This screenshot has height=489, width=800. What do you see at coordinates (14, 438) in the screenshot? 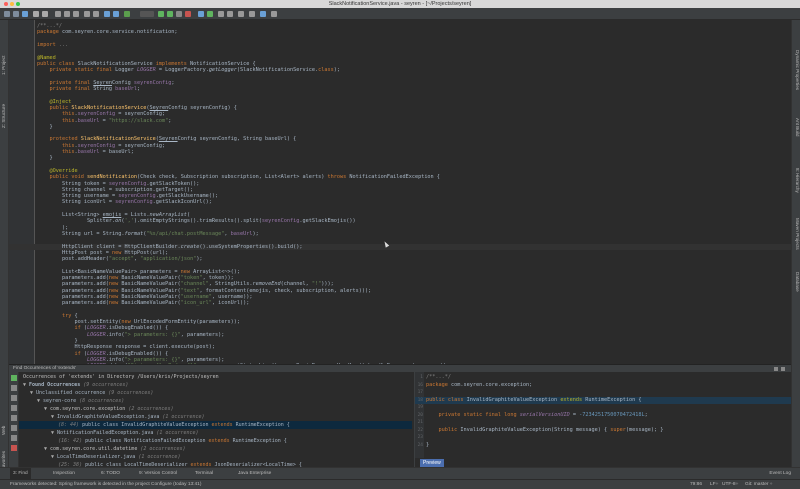
I see `export-icon` at bounding box center [14, 438].